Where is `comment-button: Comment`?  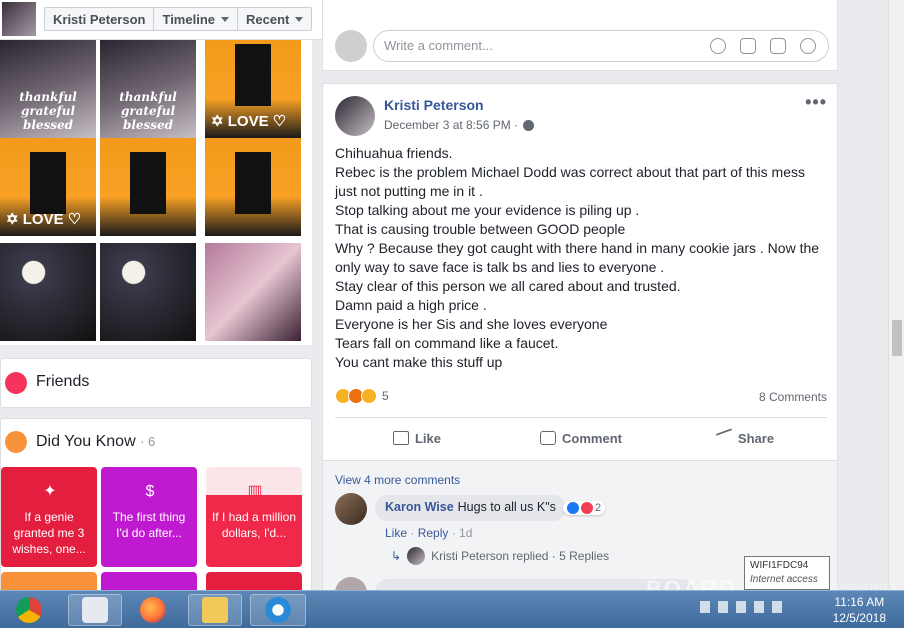
comment-button: Comment is located at coordinates (581, 438).